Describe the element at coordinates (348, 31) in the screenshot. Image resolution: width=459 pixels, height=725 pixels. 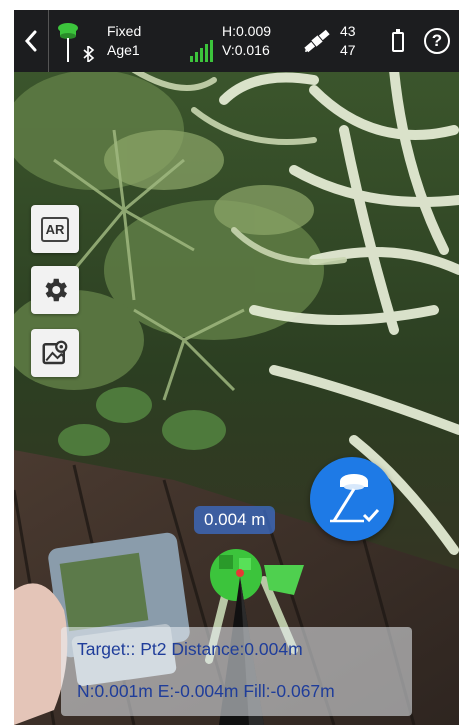
I see `satellites-used: 43` at that location.